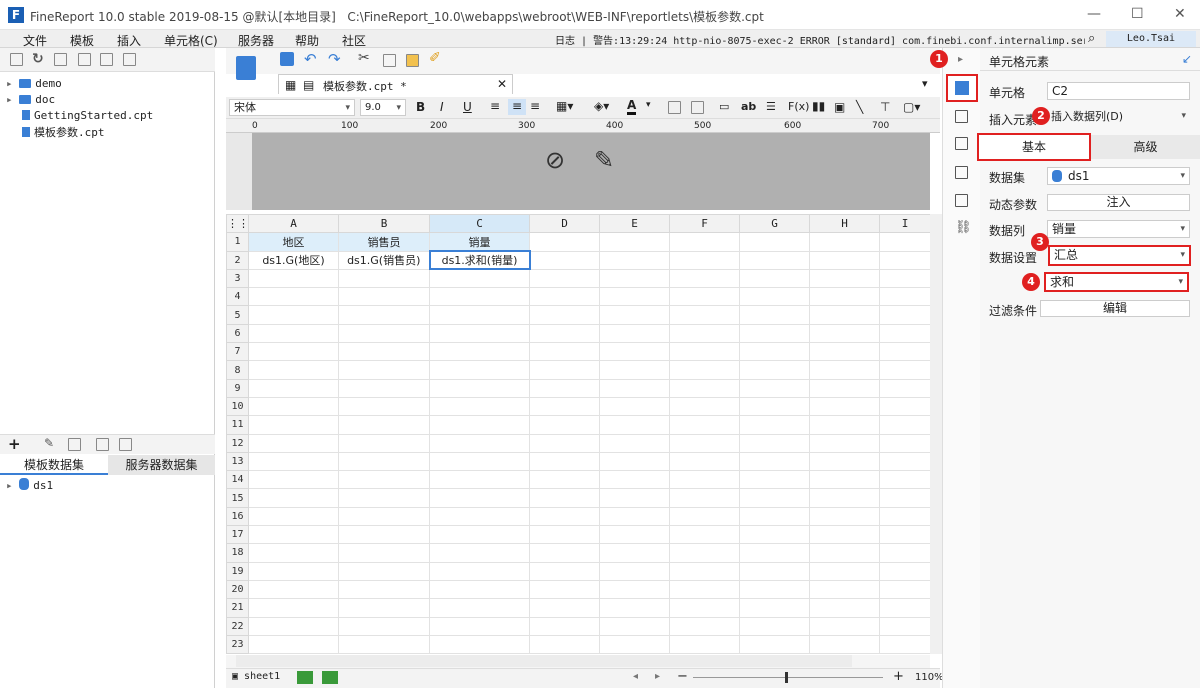 The height and width of the screenshot is (688, 1200). I want to click on zoom-in-icon: +, so click(898, 676).